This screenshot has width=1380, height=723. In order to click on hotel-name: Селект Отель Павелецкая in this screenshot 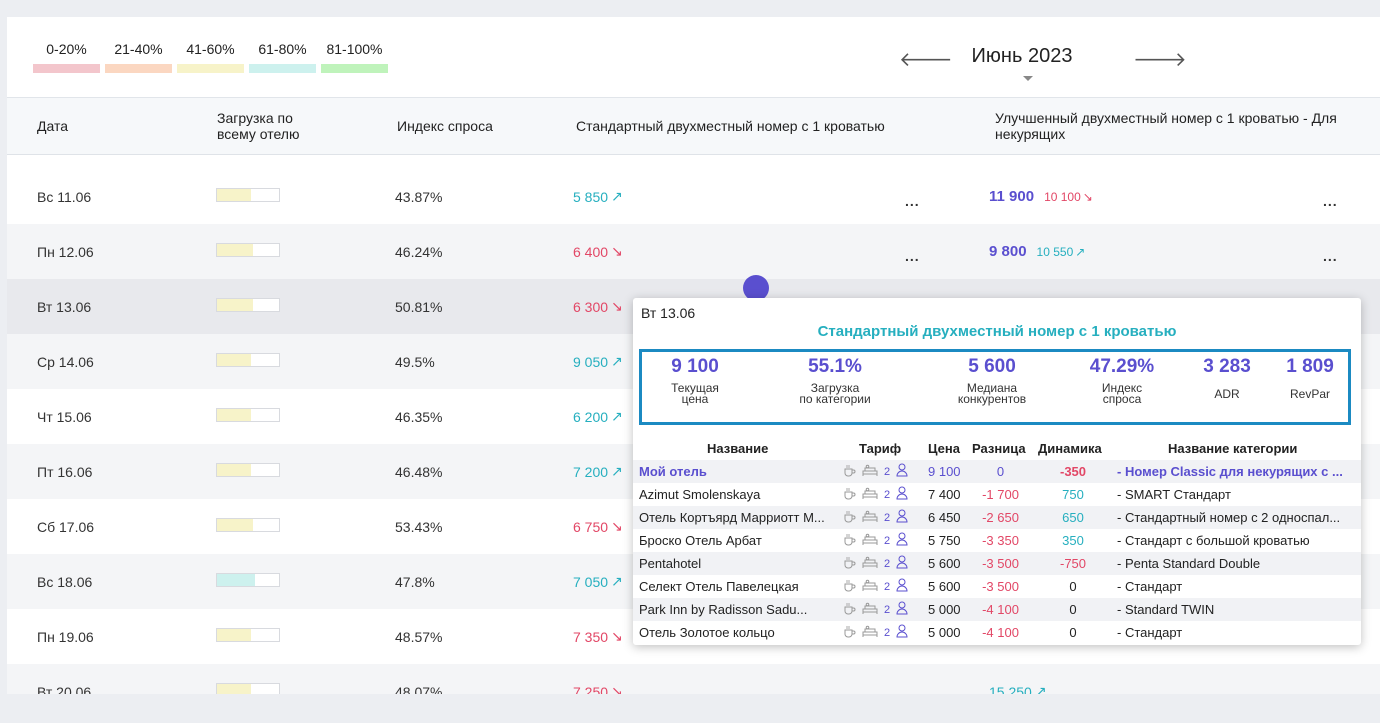, I will do `click(739, 586)`.